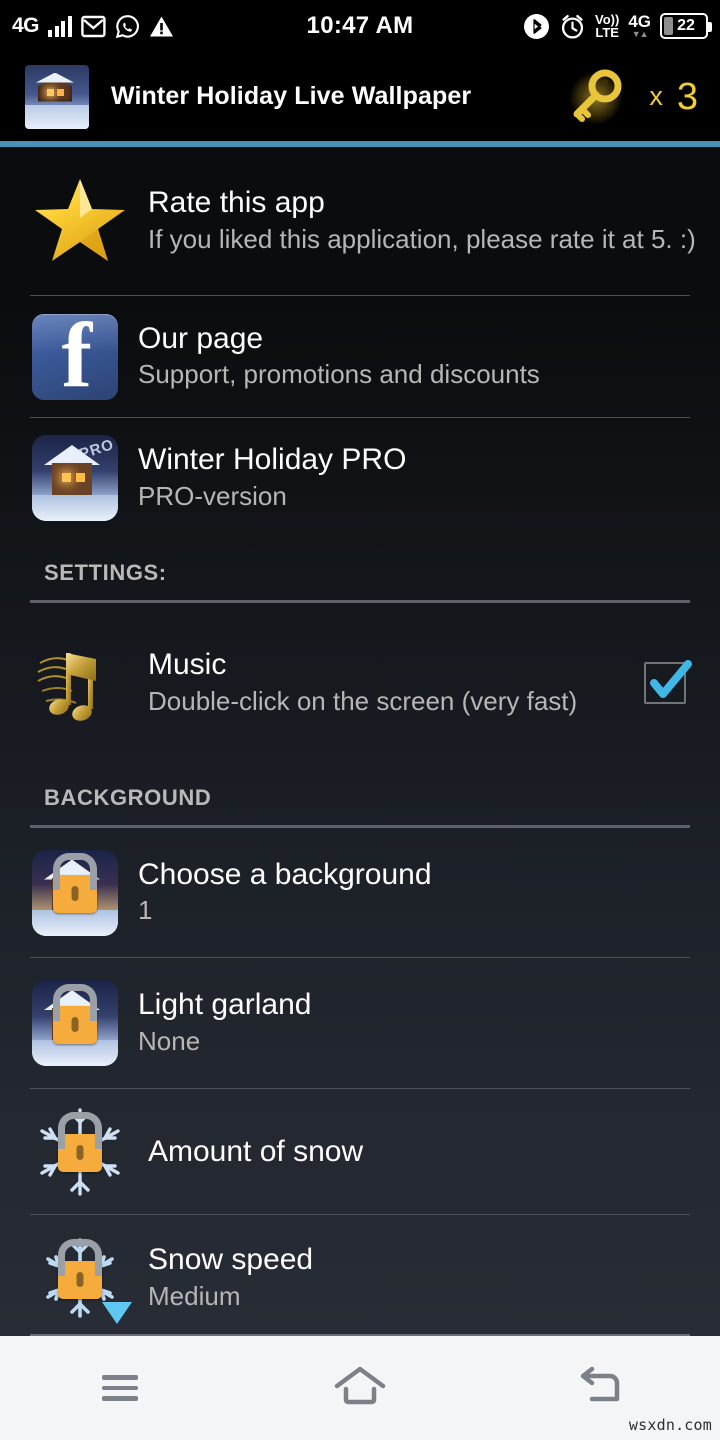 This screenshot has width=720, height=1440. Describe the element at coordinates (668, 26) in the screenshot. I see `battery-fill` at that location.